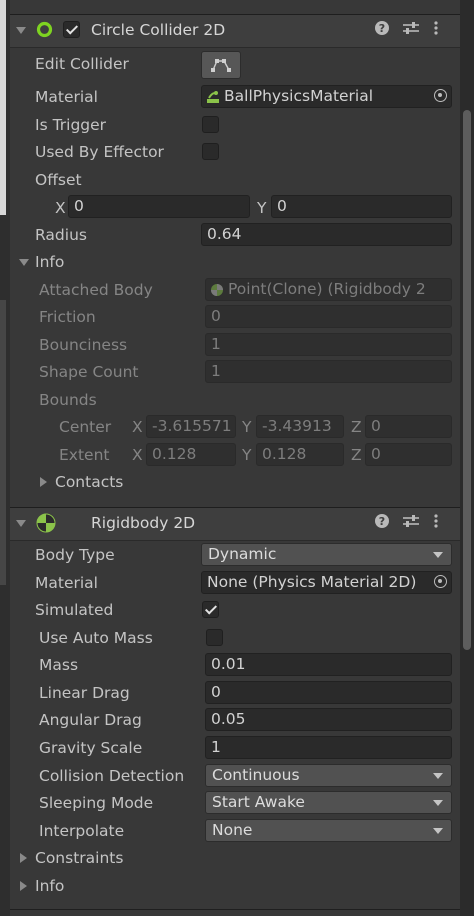 The image size is (474, 916). Describe the element at coordinates (66, 97) in the screenshot. I see `material-label: Material` at that location.